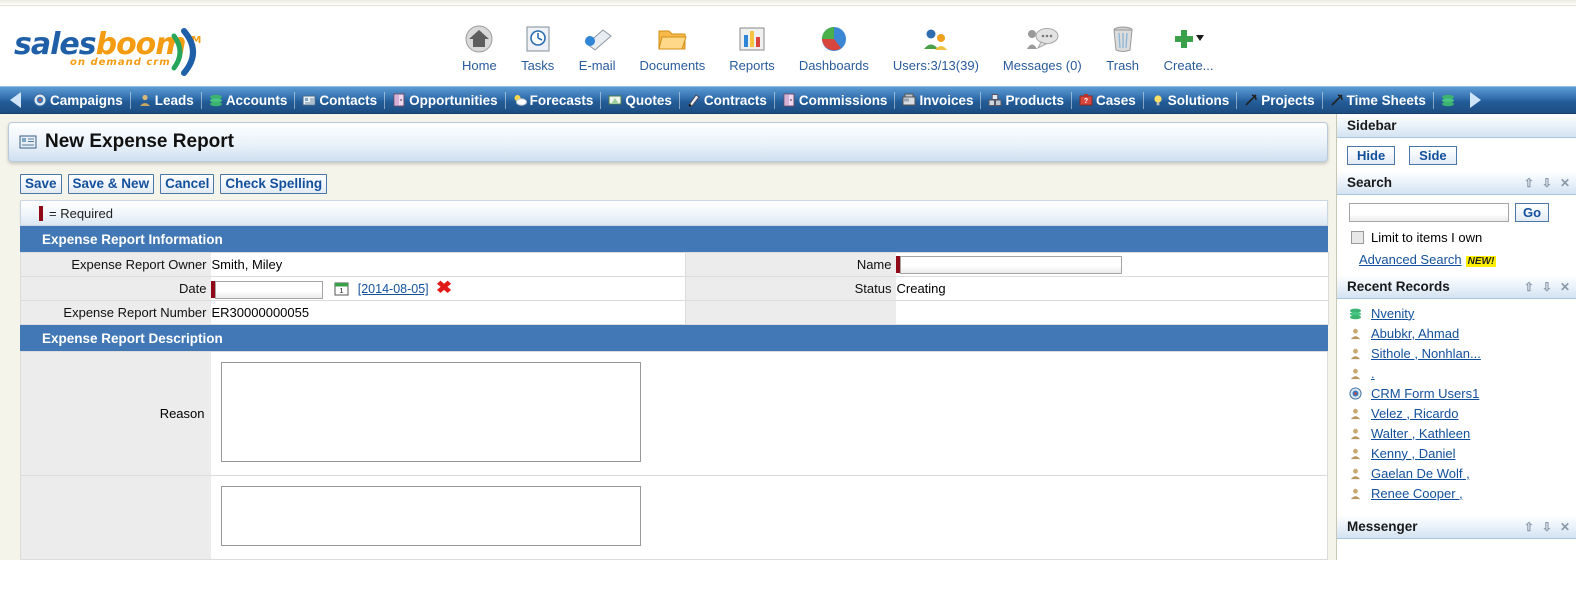 The width and height of the screenshot is (1576, 590). What do you see at coordinates (1415, 333) in the screenshot?
I see `recent-record-link: Abubkr, Ahmad` at bounding box center [1415, 333].